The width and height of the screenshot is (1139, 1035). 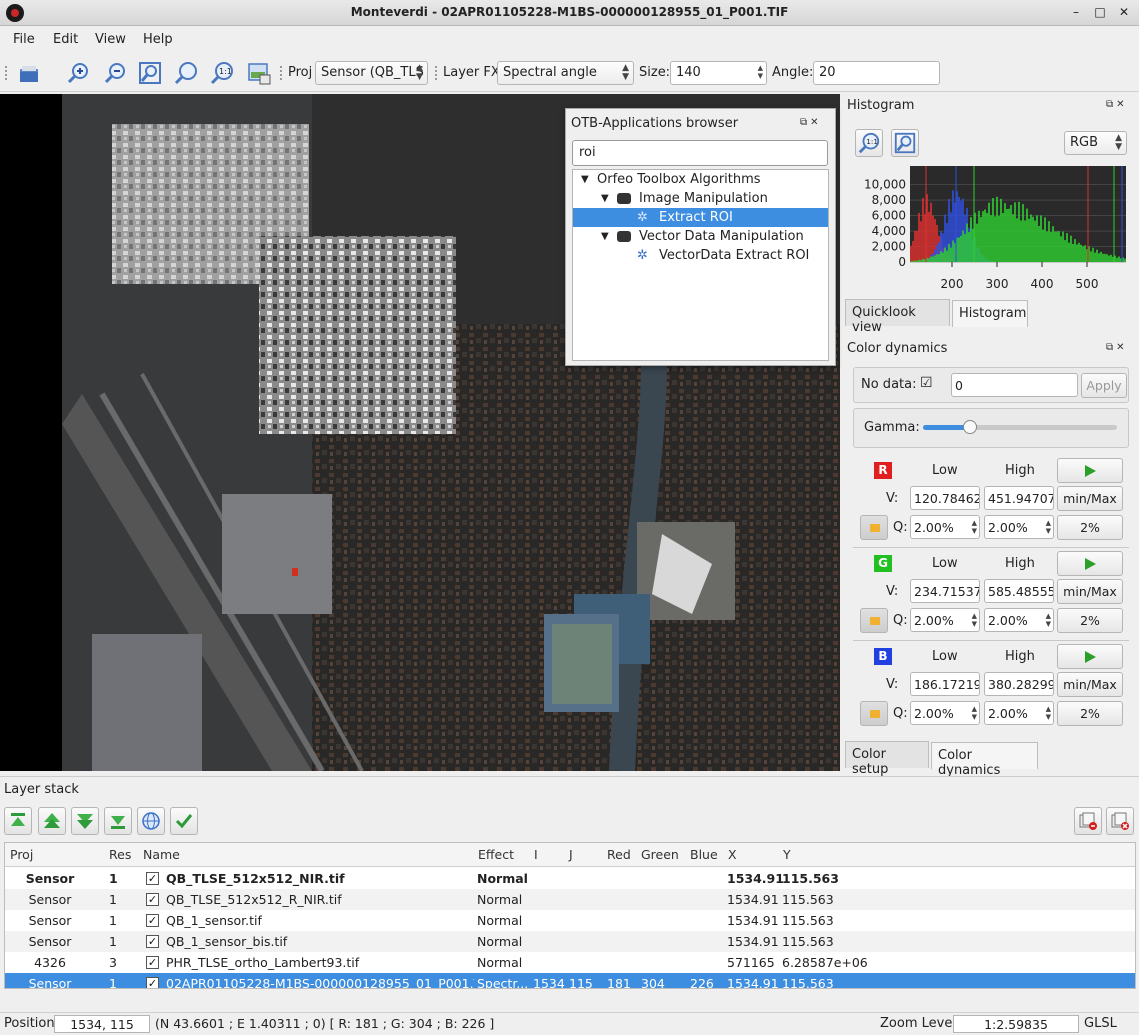 What do you see at coordinates (118, 821) in the screenshot?
I see `move-to-bottom-button` at bounding box center [118, 821].